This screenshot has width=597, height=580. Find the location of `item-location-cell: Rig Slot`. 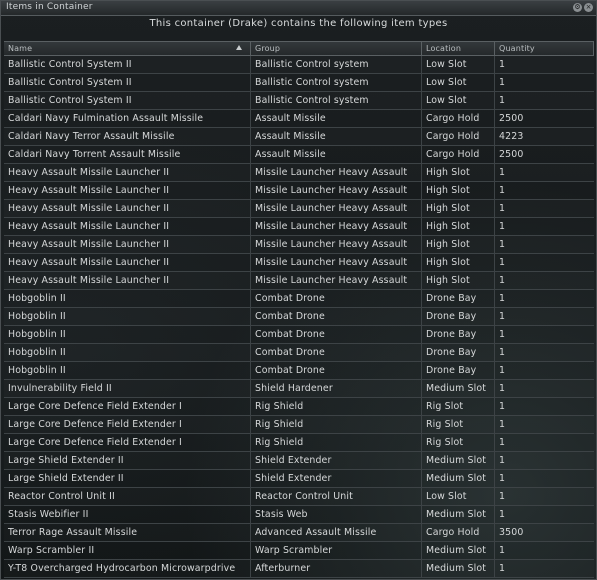

item-location-cell: Rig Slot is located at coordinates (458, 424).